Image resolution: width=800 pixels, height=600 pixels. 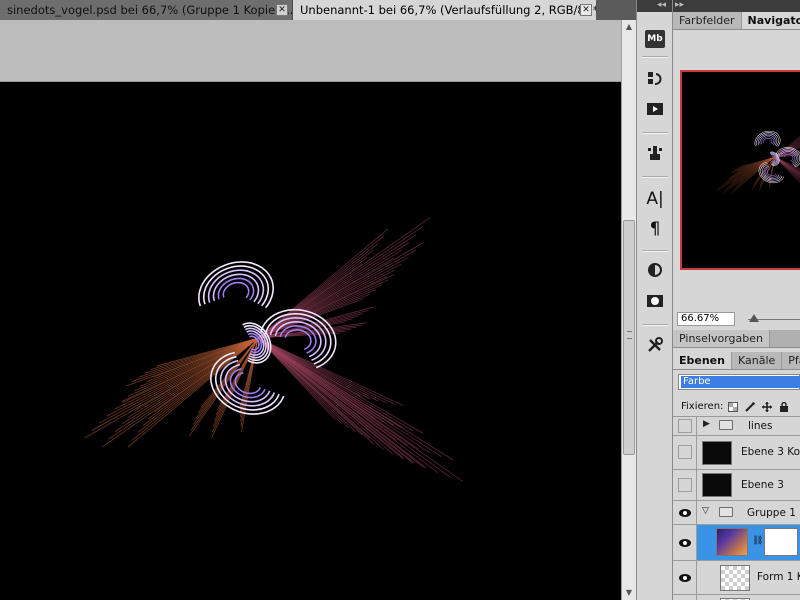 What do you see at coordinates (767, 407) in the screenshot?
I see `lock-position-icon` at bounding box center [767, 407].